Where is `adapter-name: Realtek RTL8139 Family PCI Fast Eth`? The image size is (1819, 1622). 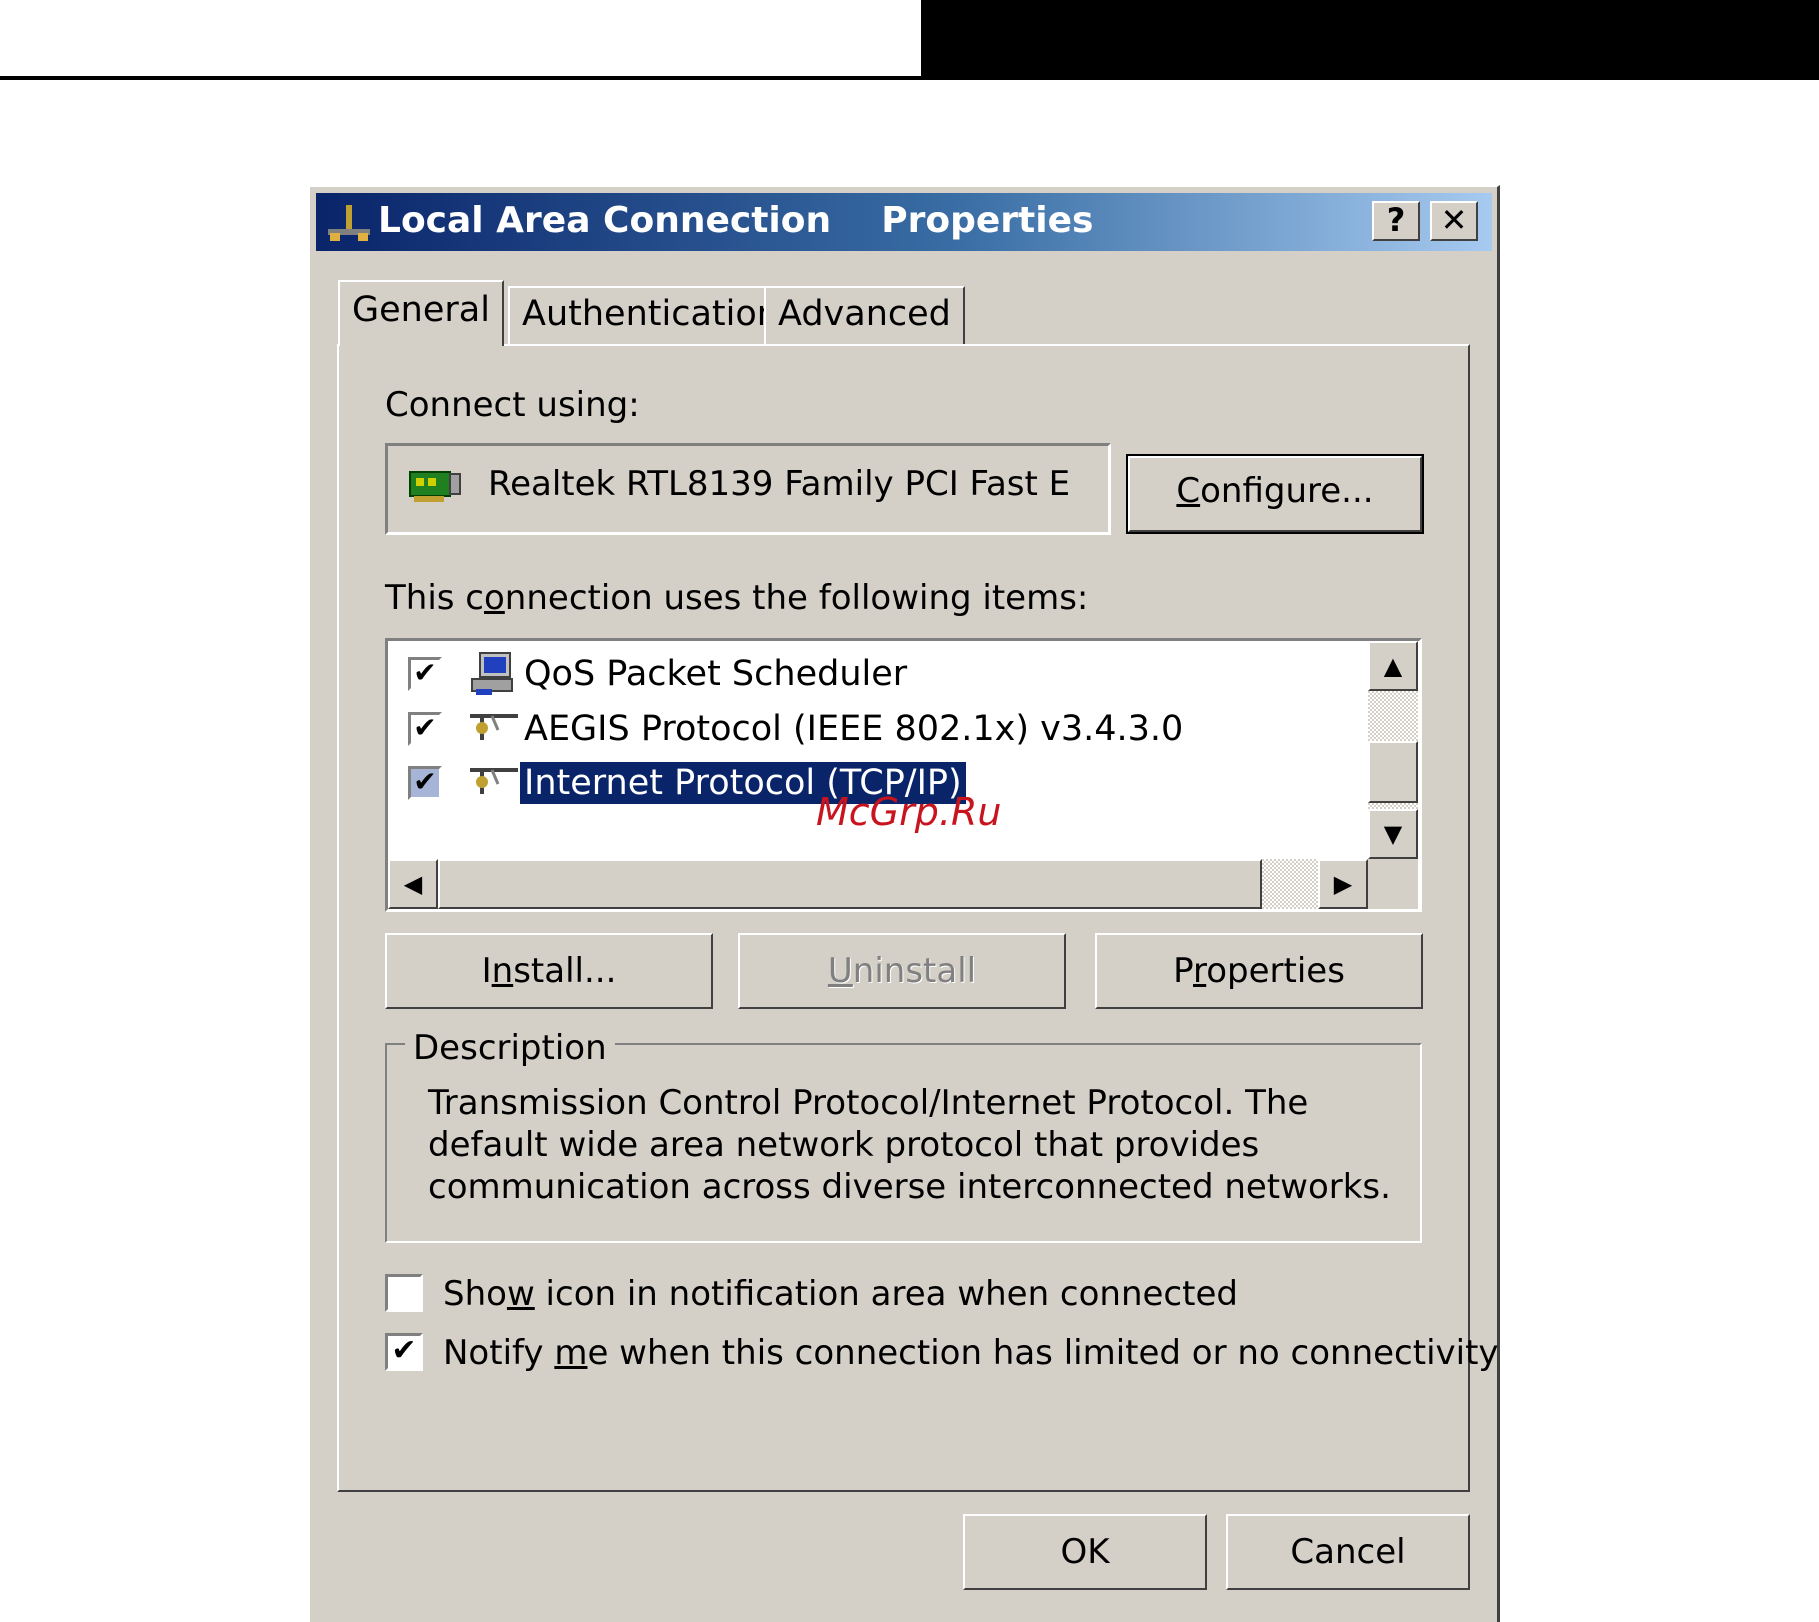 adapter-name: Realtek RTL8139 Family PCI Fast Eth is located at coordinates (778, 484).